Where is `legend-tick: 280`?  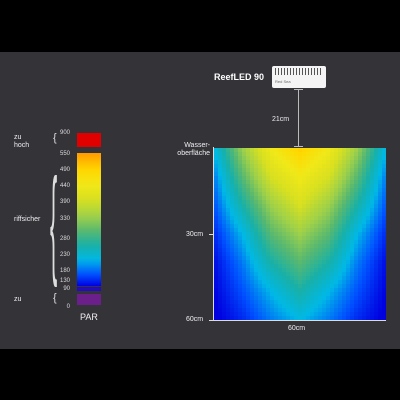 legend-tick: 280 is located at coordinates (64, 239).